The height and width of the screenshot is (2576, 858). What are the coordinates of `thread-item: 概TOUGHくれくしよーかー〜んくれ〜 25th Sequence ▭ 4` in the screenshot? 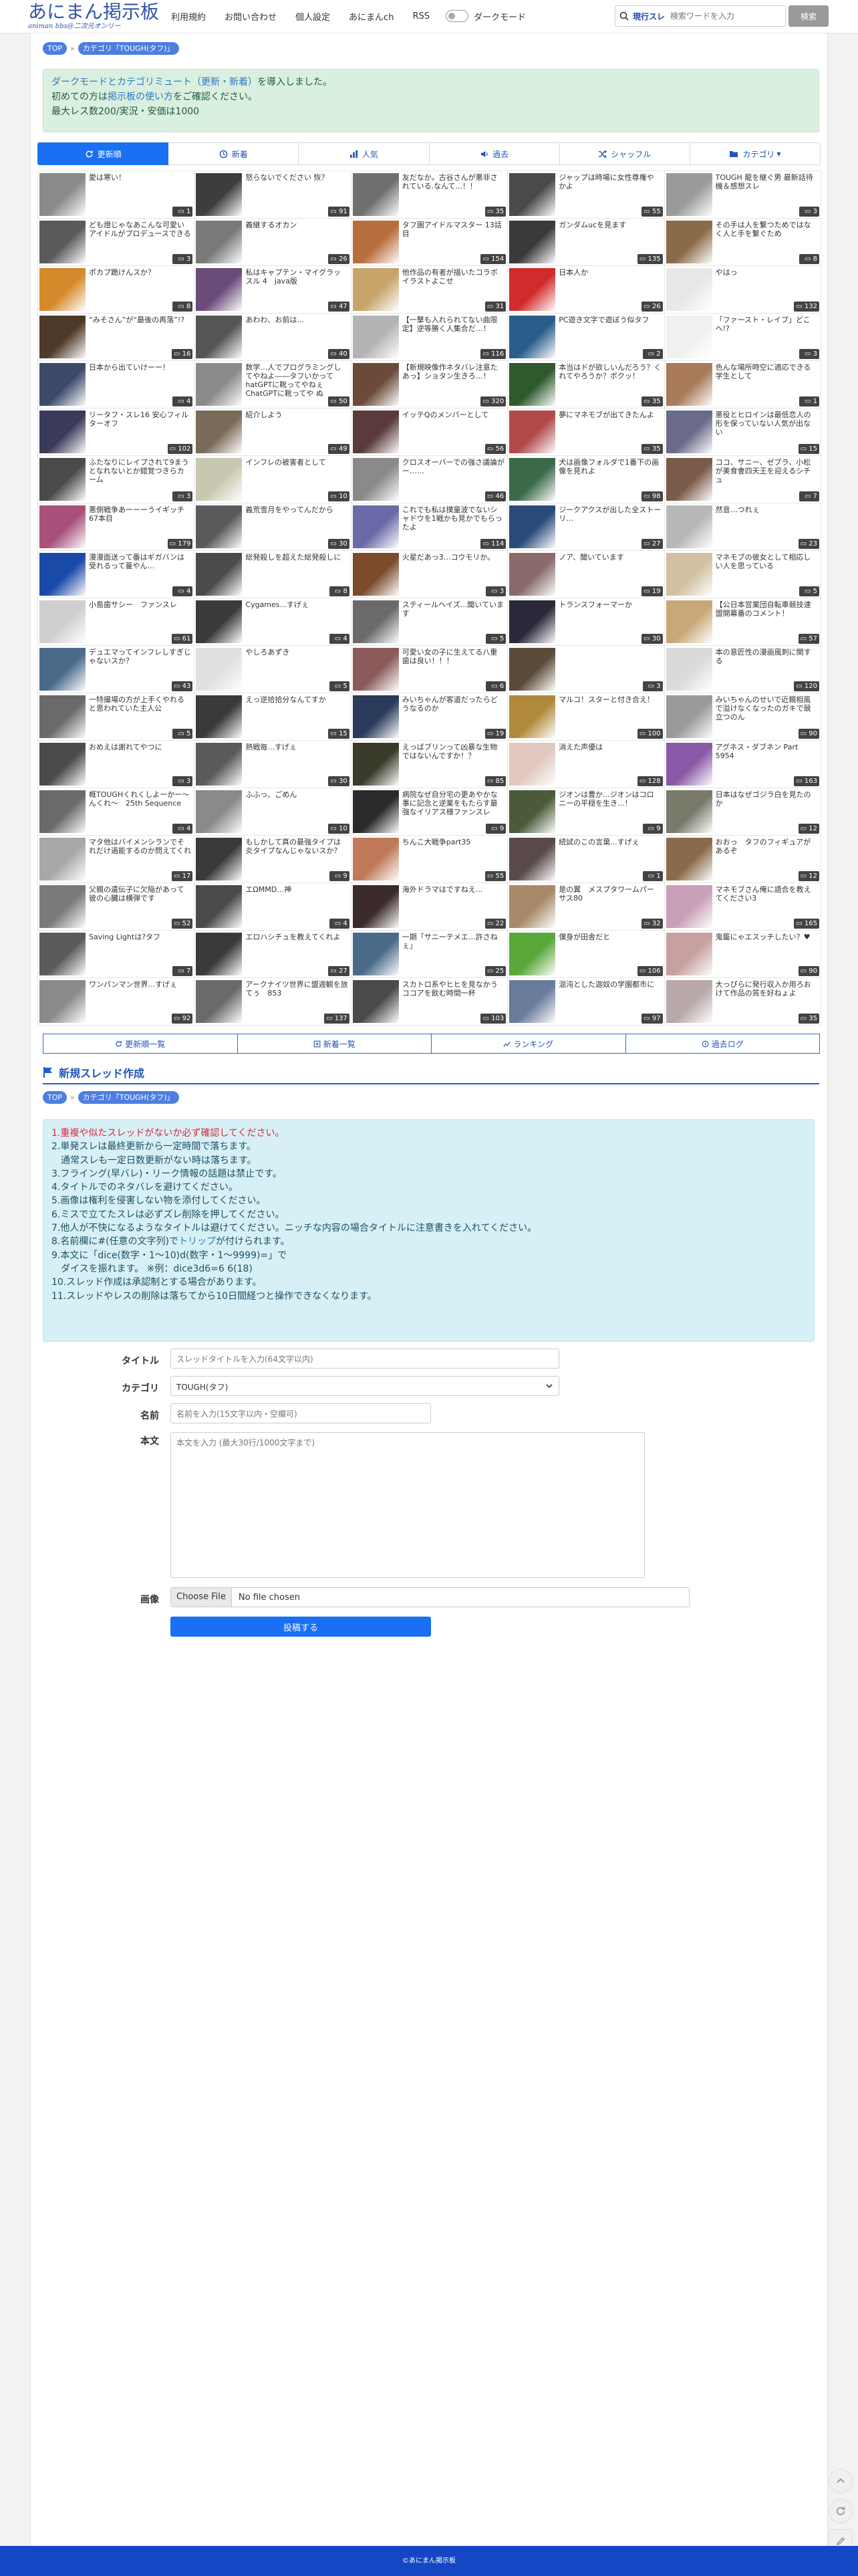 It's located at (116, 812).